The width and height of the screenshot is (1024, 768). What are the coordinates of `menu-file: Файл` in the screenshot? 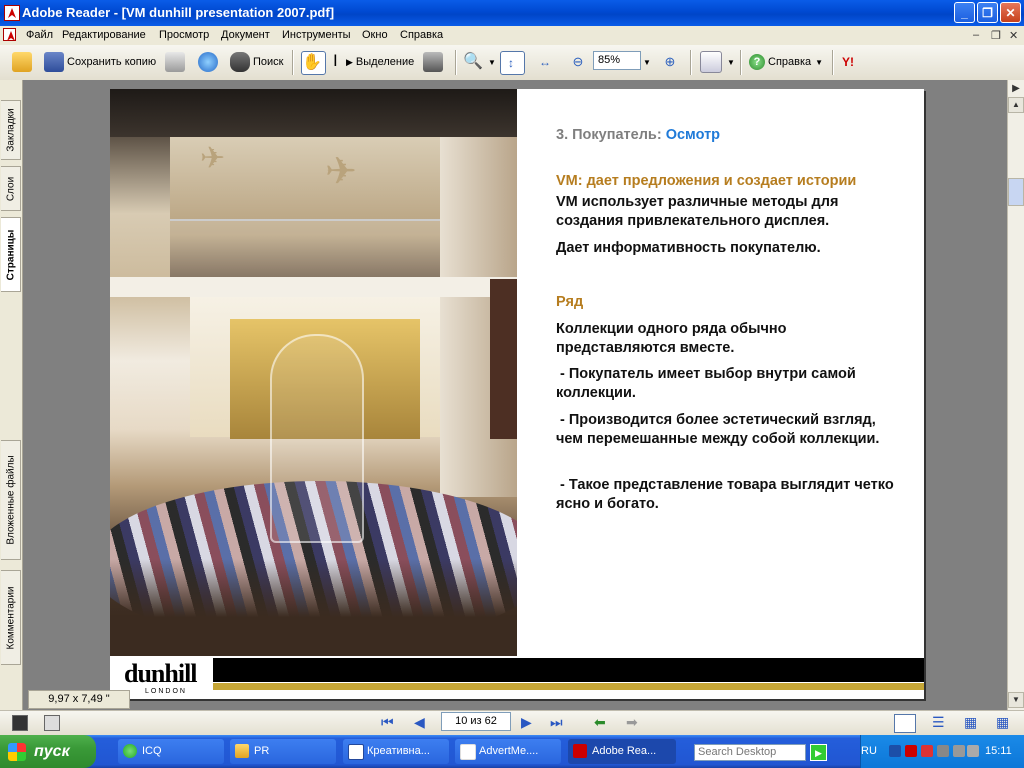 It's located at (39, 35).